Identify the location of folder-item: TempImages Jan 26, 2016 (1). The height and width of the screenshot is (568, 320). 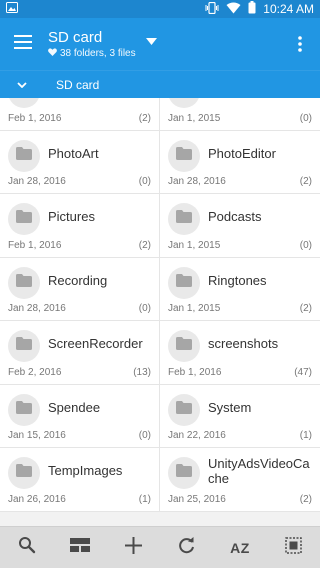
(80, 480).